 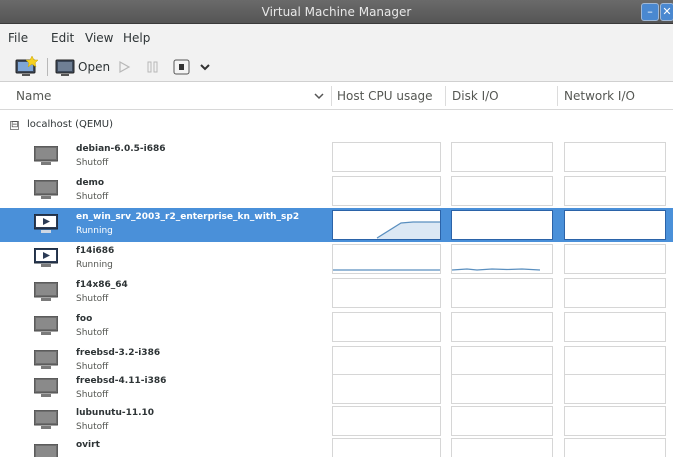 I want to click on vm-row: demo Shutoff, so click(x=336, y=191).